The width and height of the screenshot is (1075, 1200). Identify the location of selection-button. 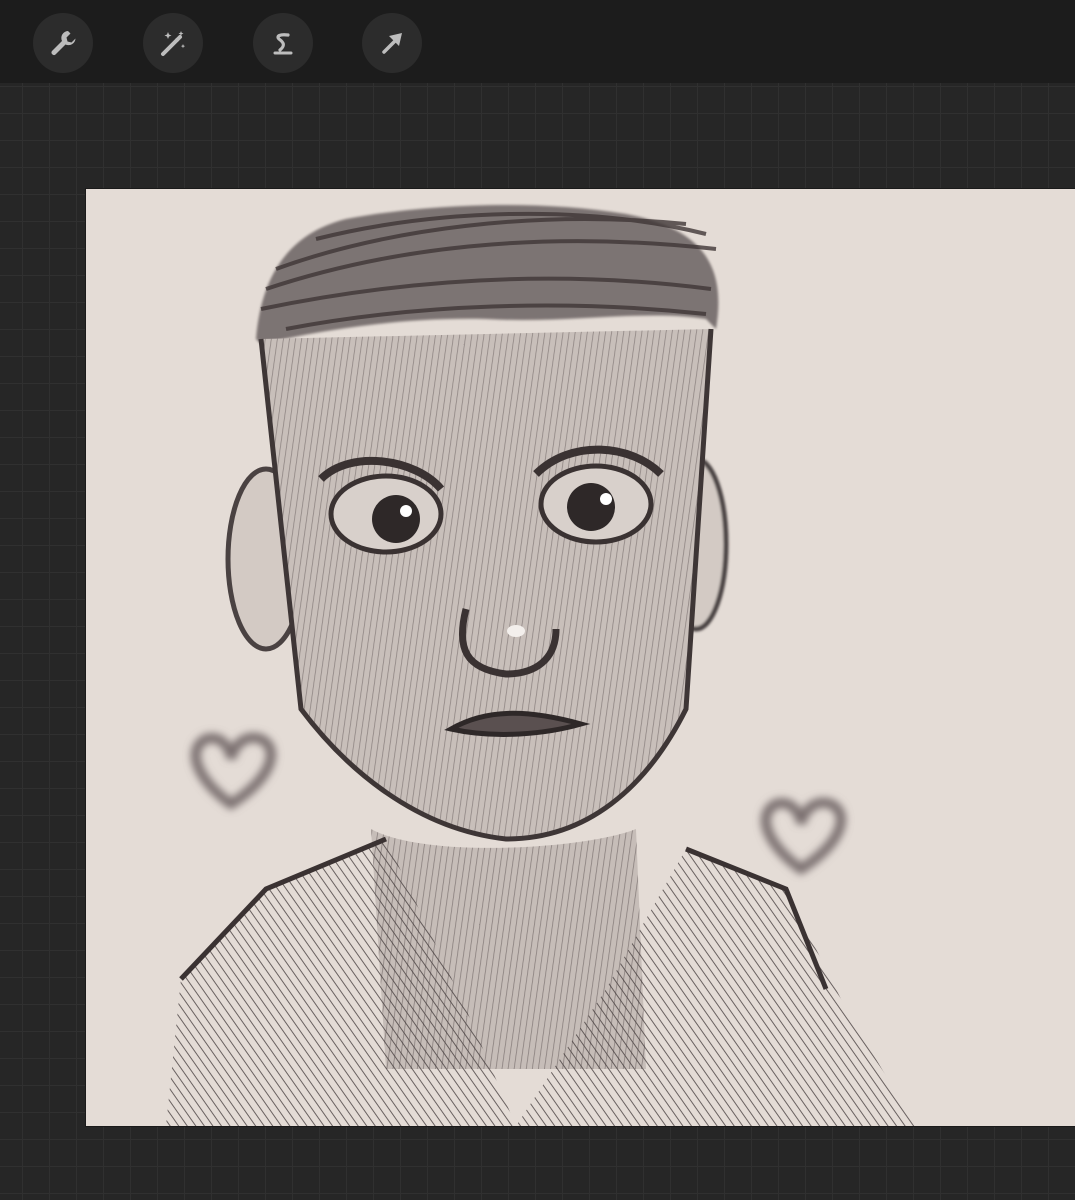
(283, 43).